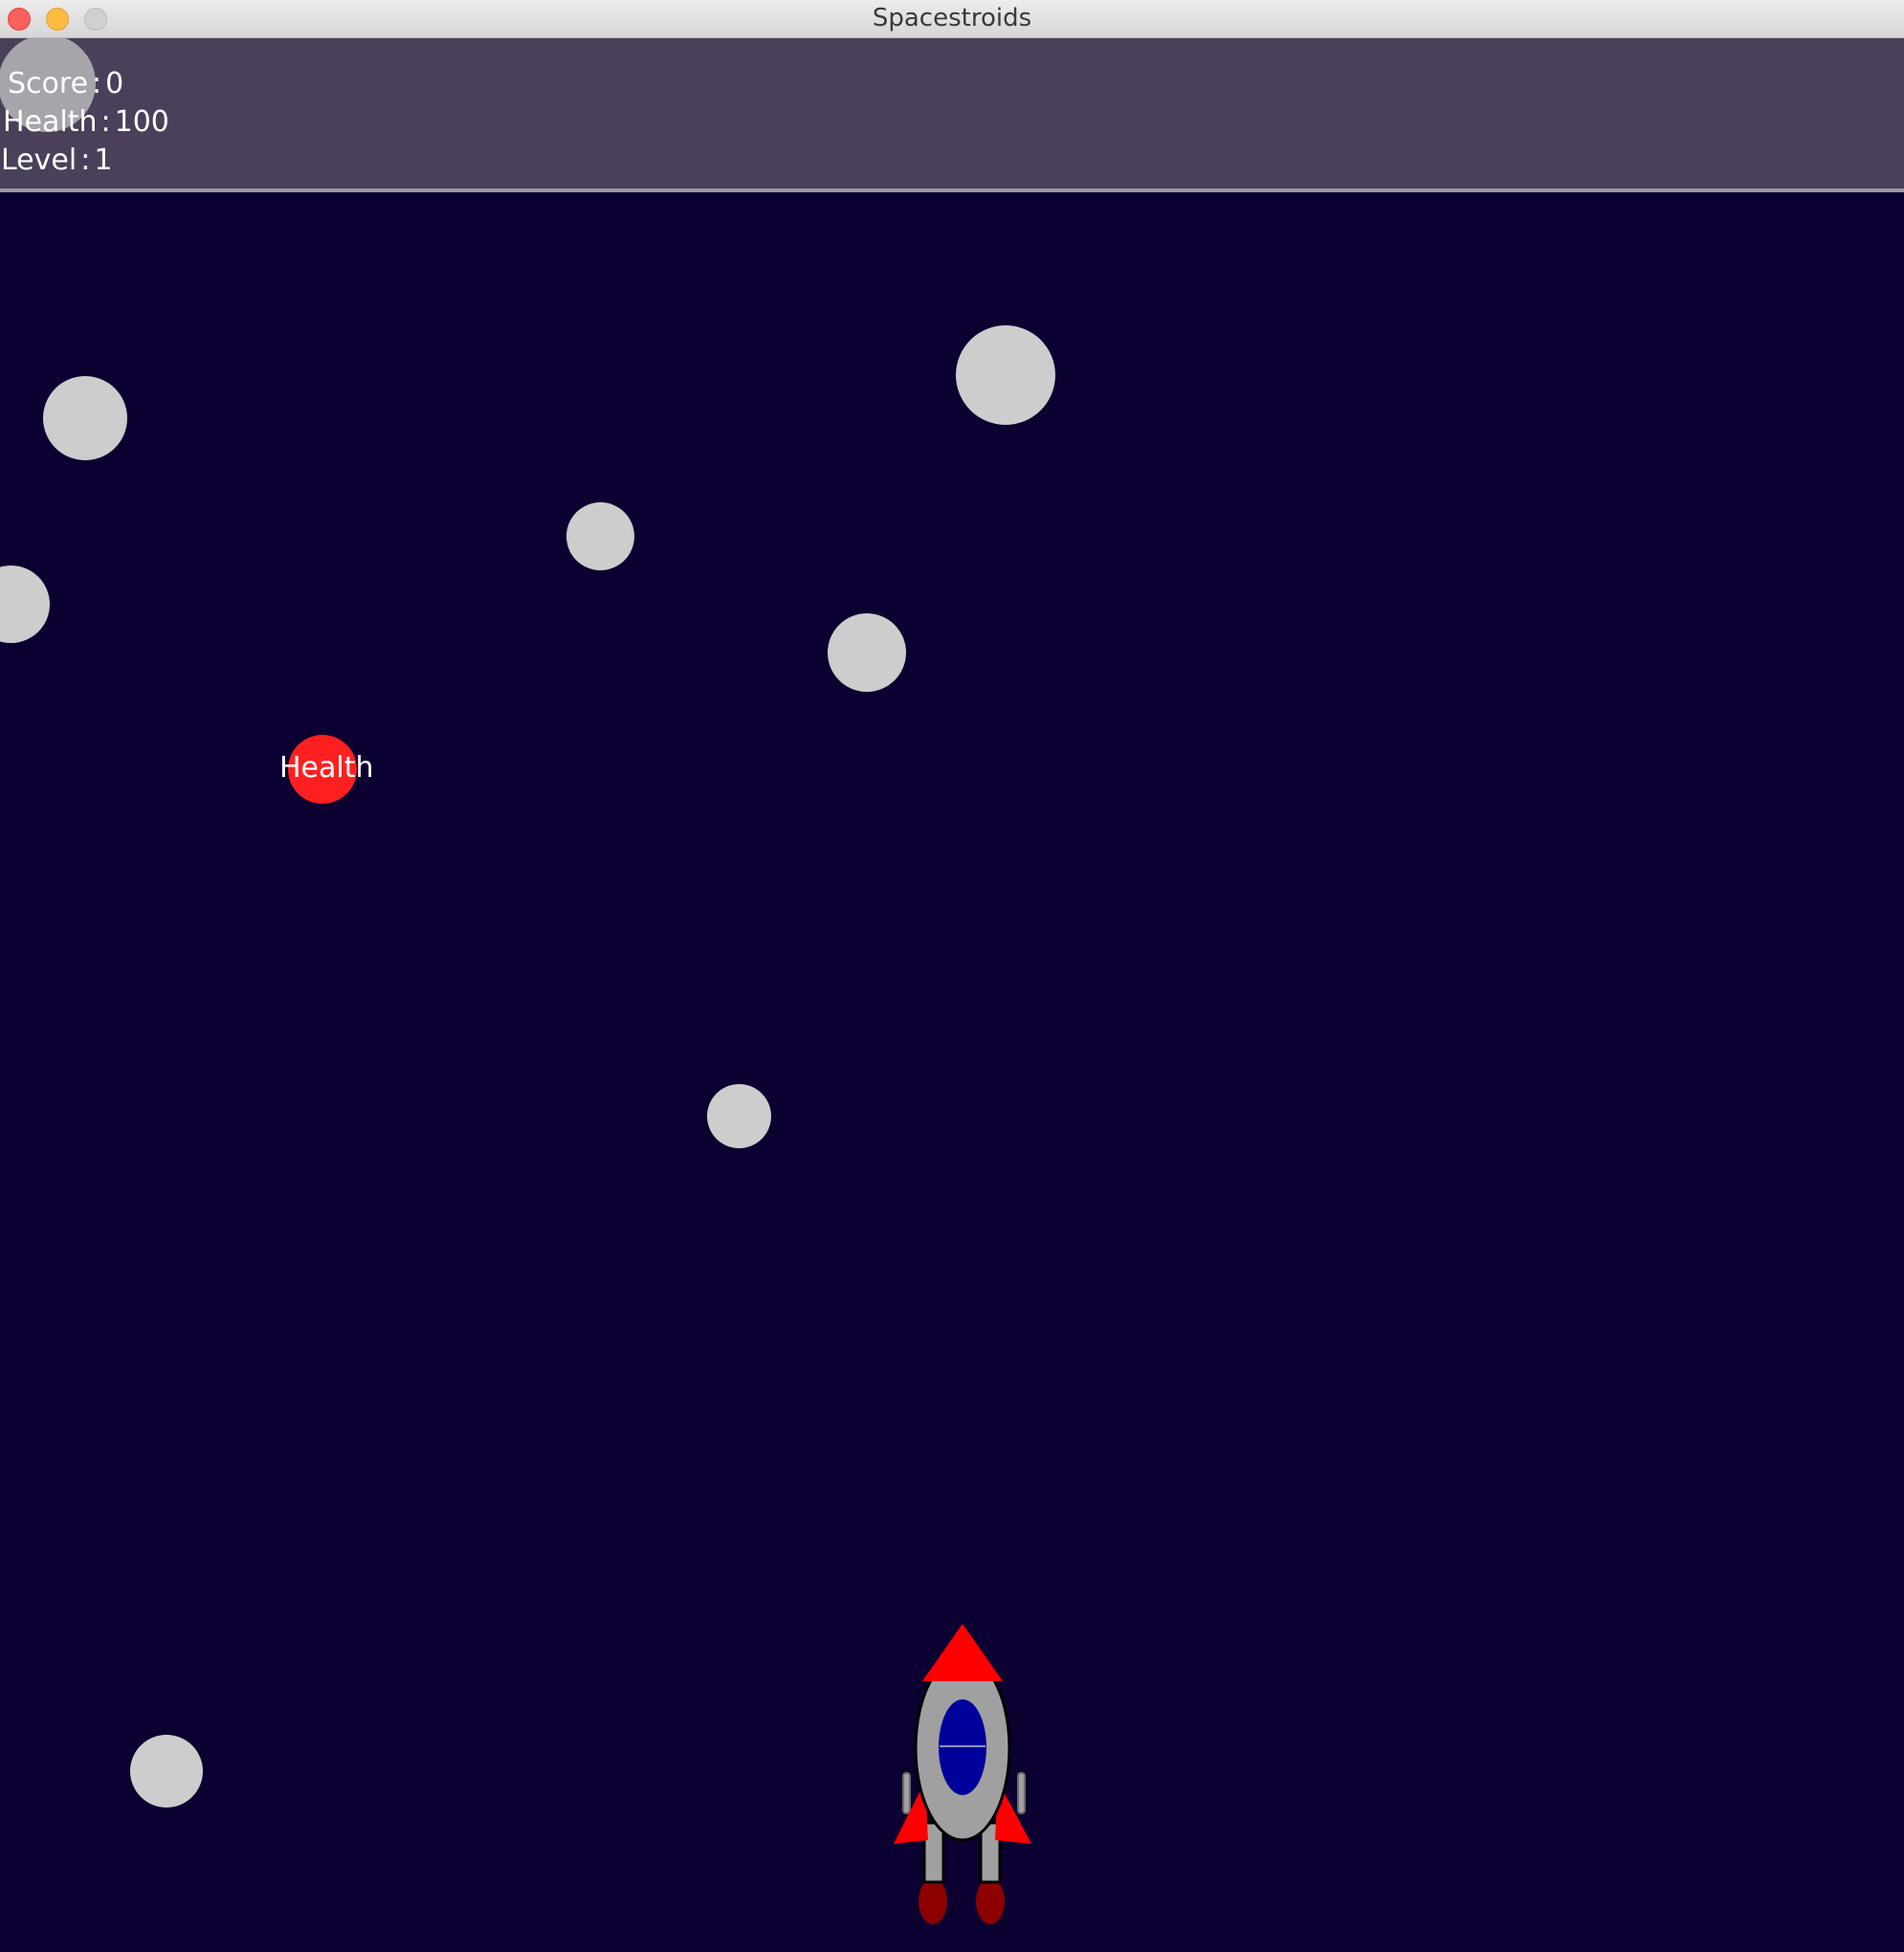 Image resolution: width=1904 pixels, height=1952 pixels. I want to click on window-title: Spacestroids, so click(952, 19).